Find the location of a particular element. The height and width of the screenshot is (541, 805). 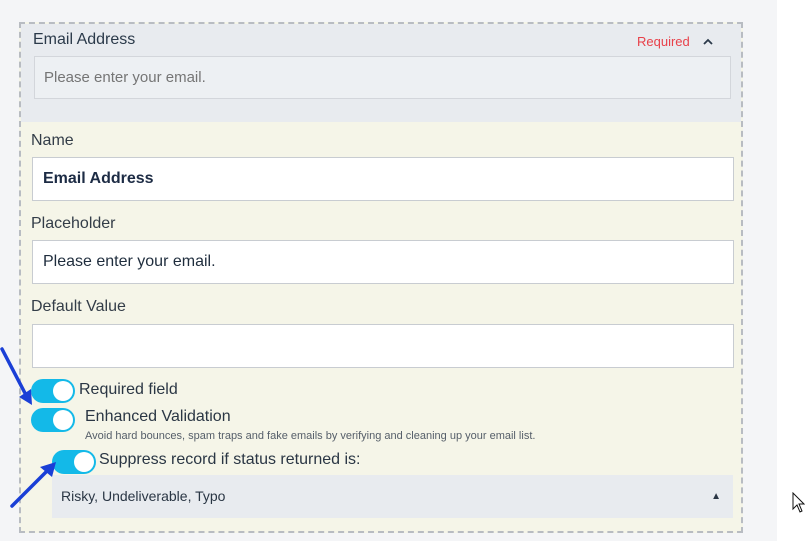

caret-up-icon: ▲ is located at coordinates (716, 496).